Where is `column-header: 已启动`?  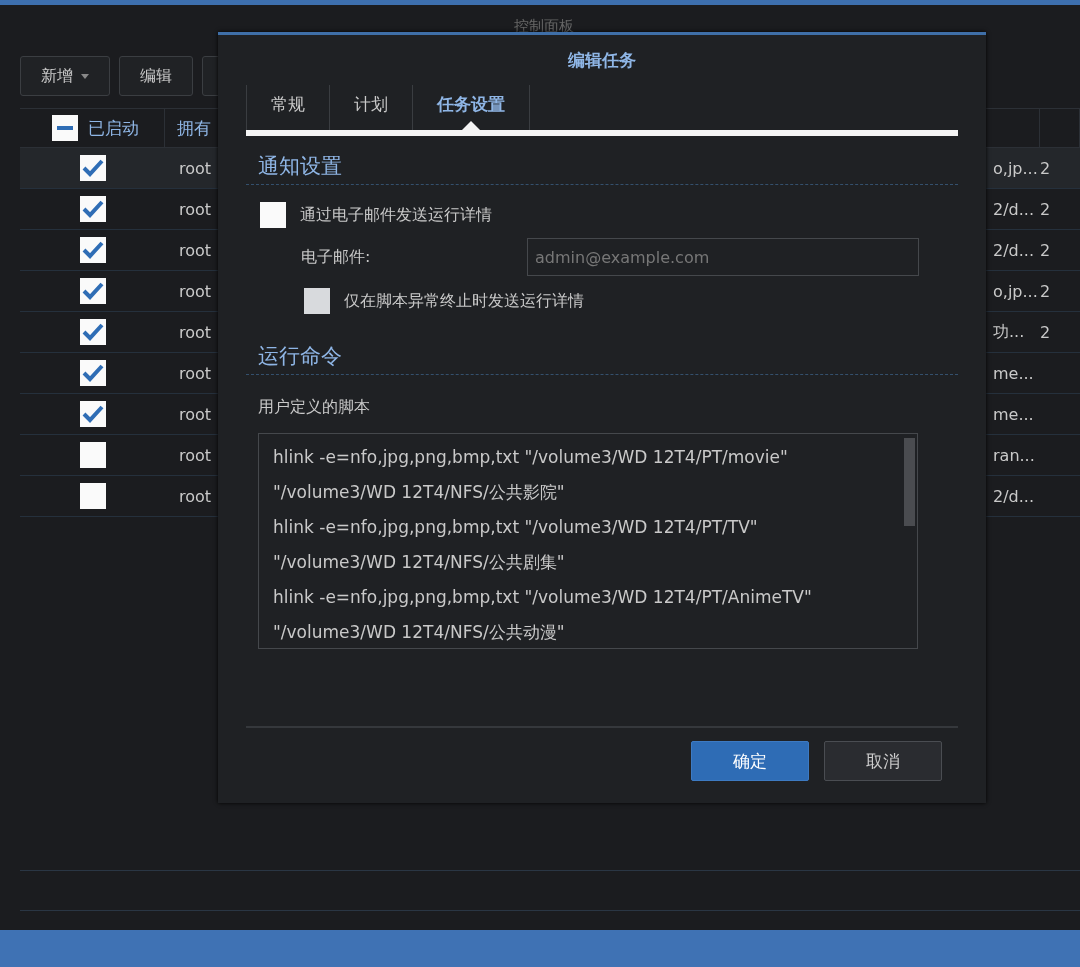 column-header: 已启动 is located at coordinates (113, 128).